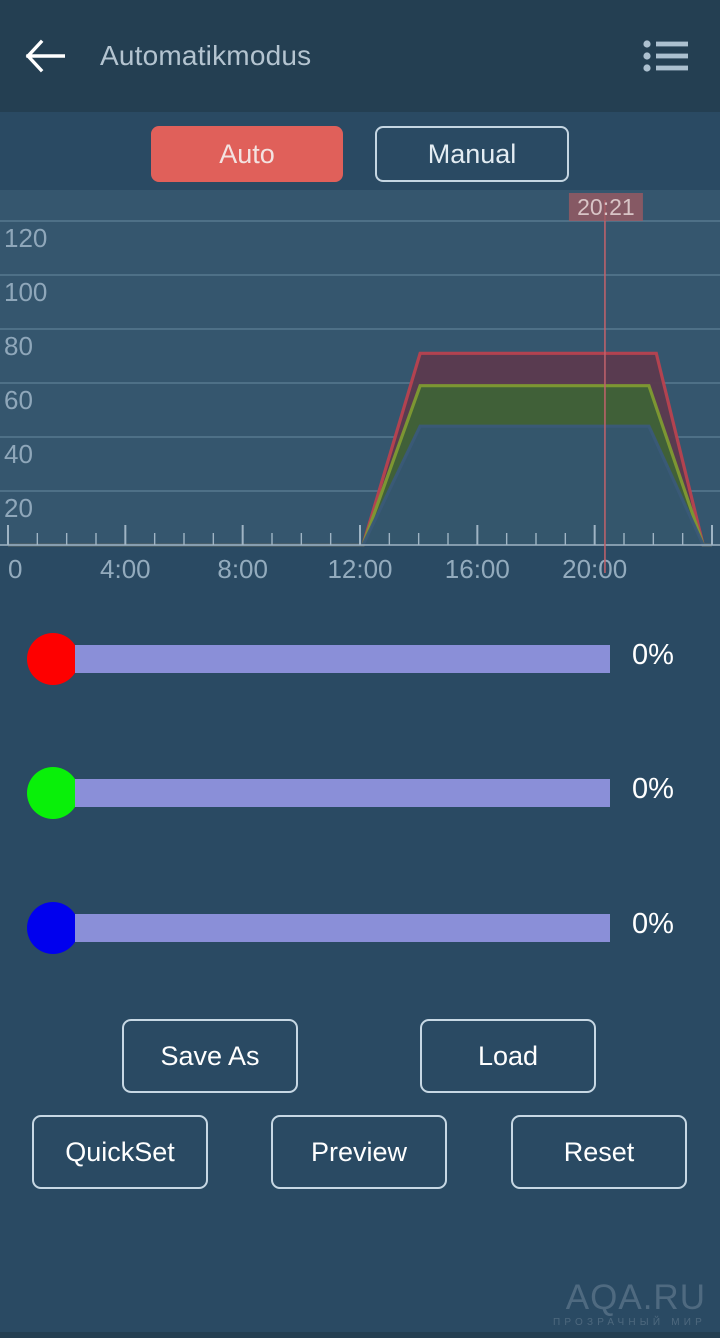  Describe the element at coordinates (53, 928) in the screenshot. I see `slider-thumb-blue` at that location.